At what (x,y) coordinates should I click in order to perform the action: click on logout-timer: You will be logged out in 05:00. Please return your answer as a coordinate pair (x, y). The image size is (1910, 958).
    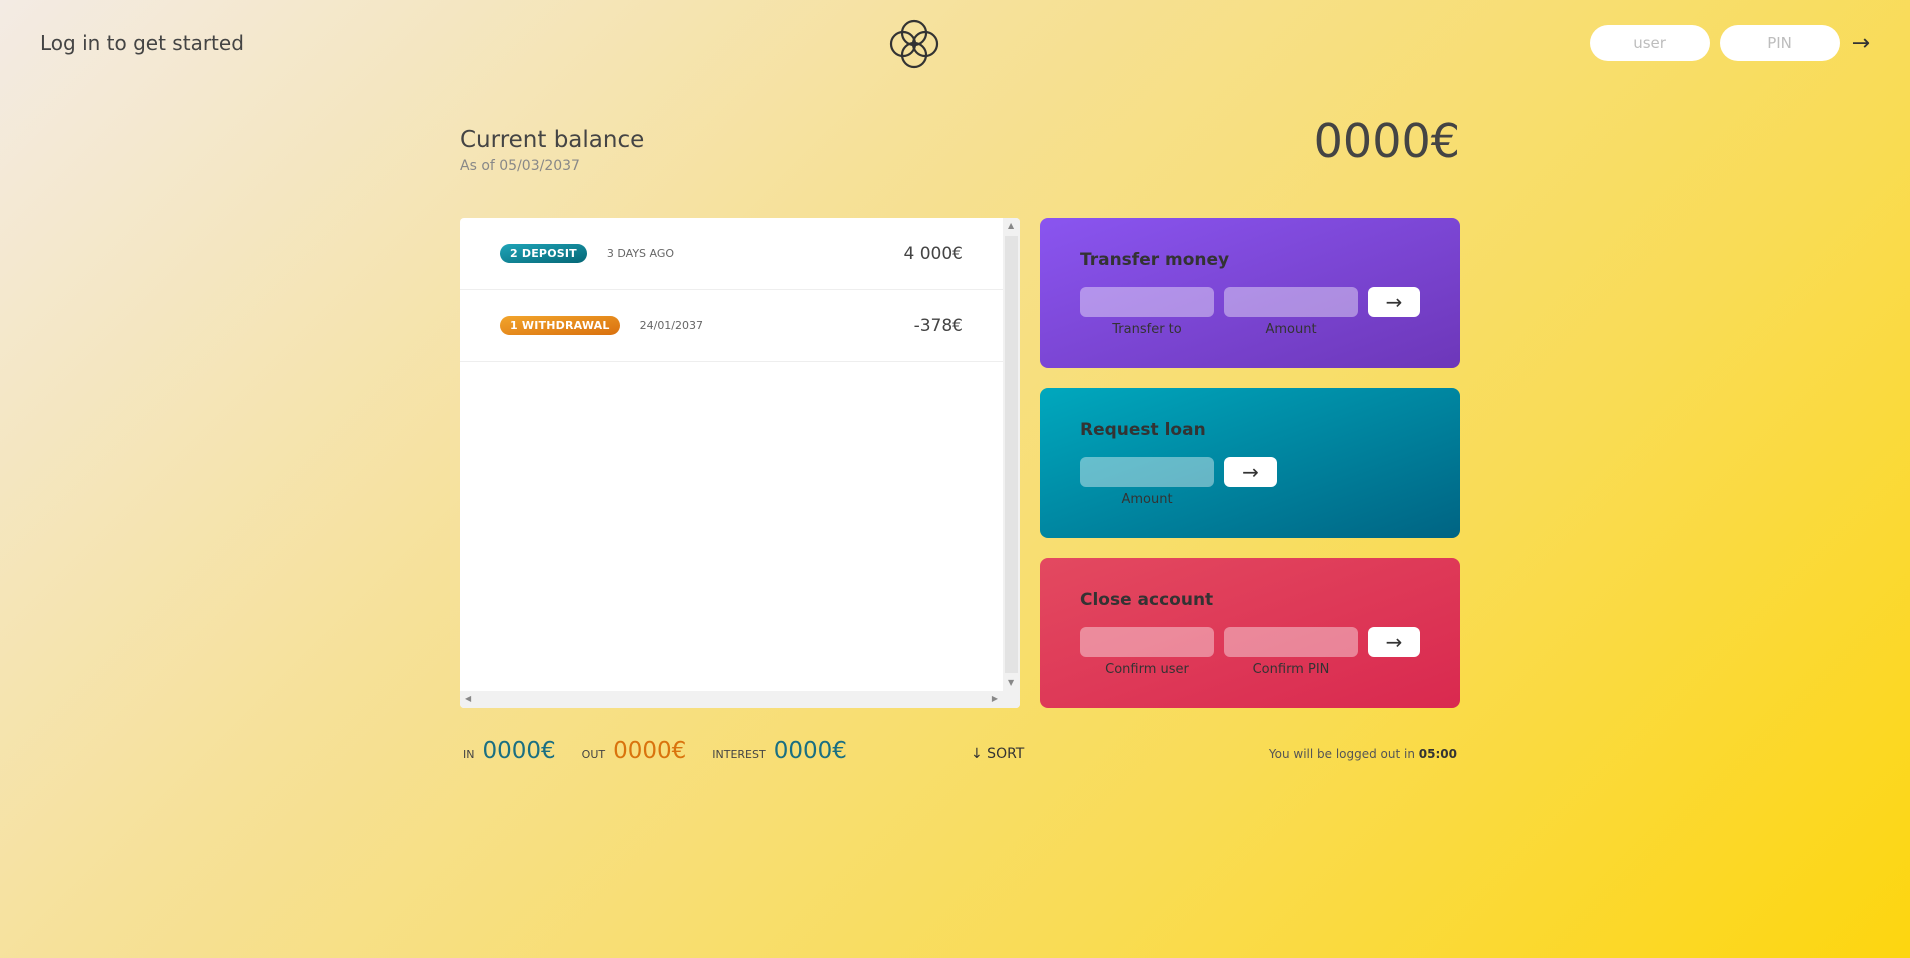
    Looking at the image, I should click on (1363, 754).